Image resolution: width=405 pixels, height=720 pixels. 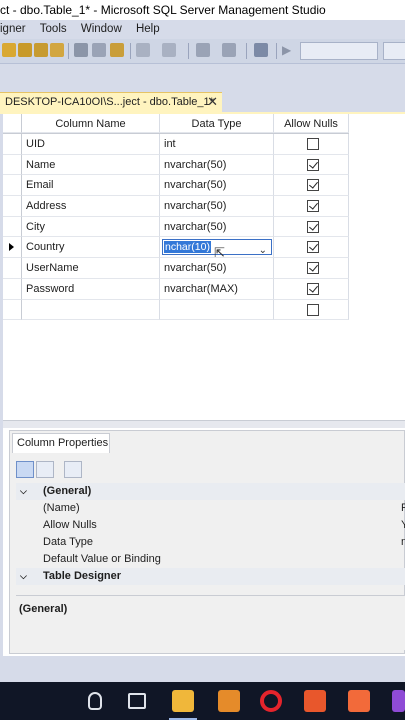 What do you see at coordinates (339, 51) in the screenshot?
I see `database-dropdown` at bounding box center [339, 51].